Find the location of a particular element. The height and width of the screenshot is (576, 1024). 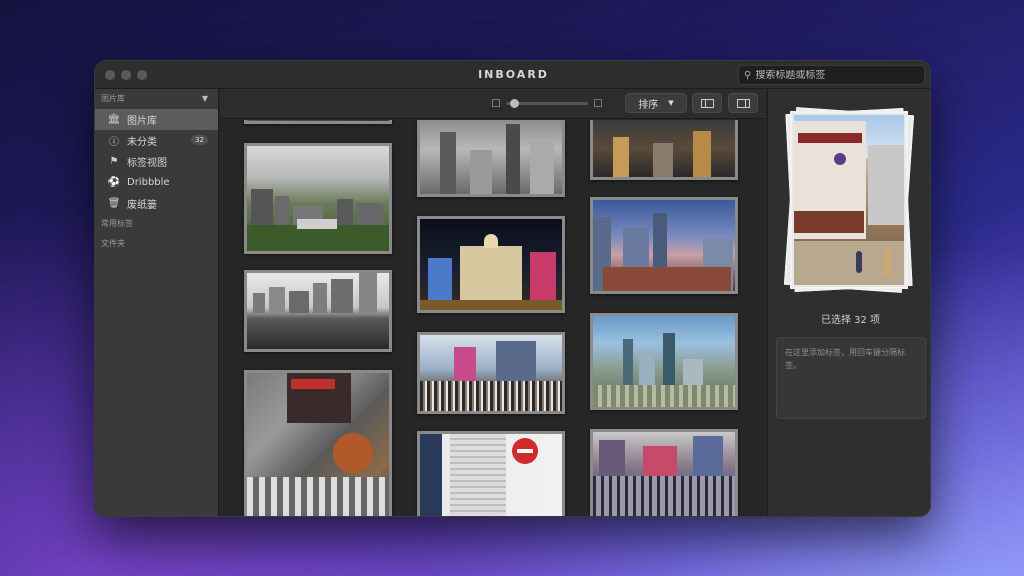

toolbar: 排序 ▼ is located at coordinates (493, 104).